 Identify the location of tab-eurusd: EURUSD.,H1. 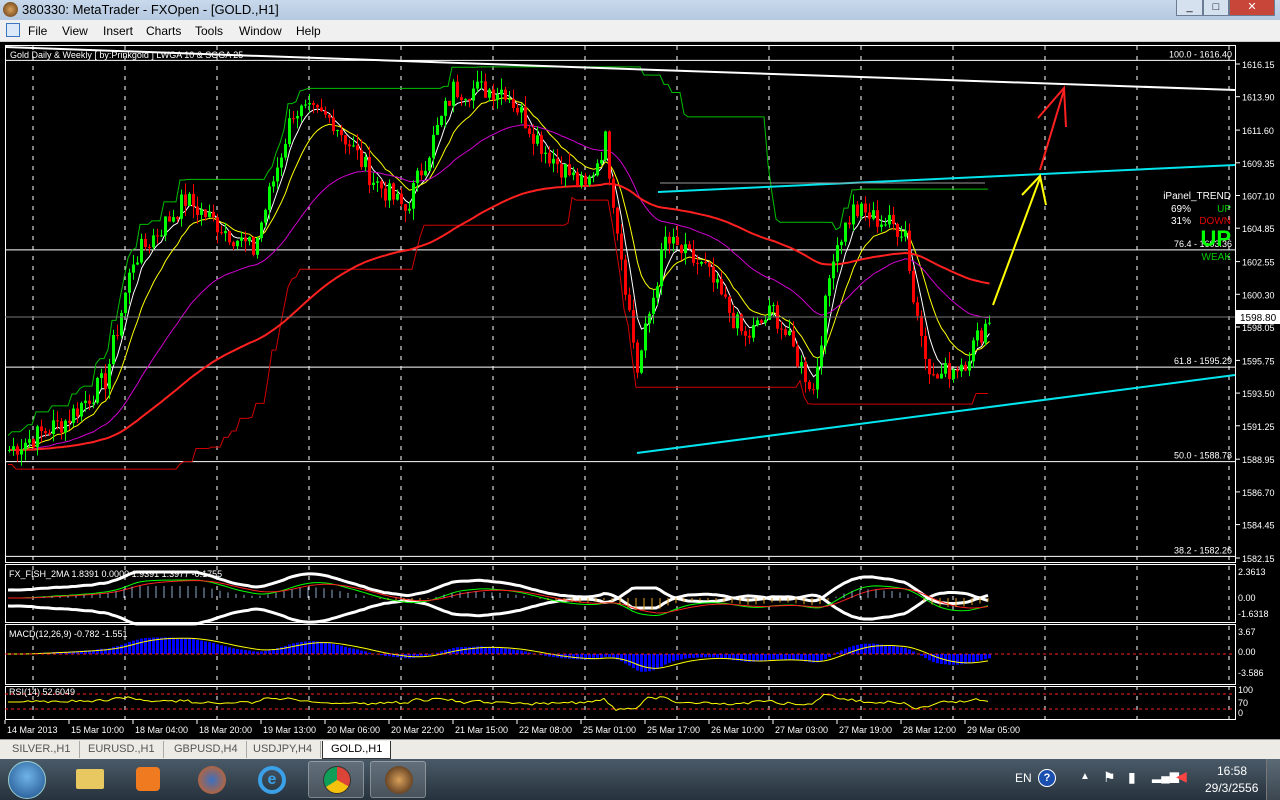
(122, 749).